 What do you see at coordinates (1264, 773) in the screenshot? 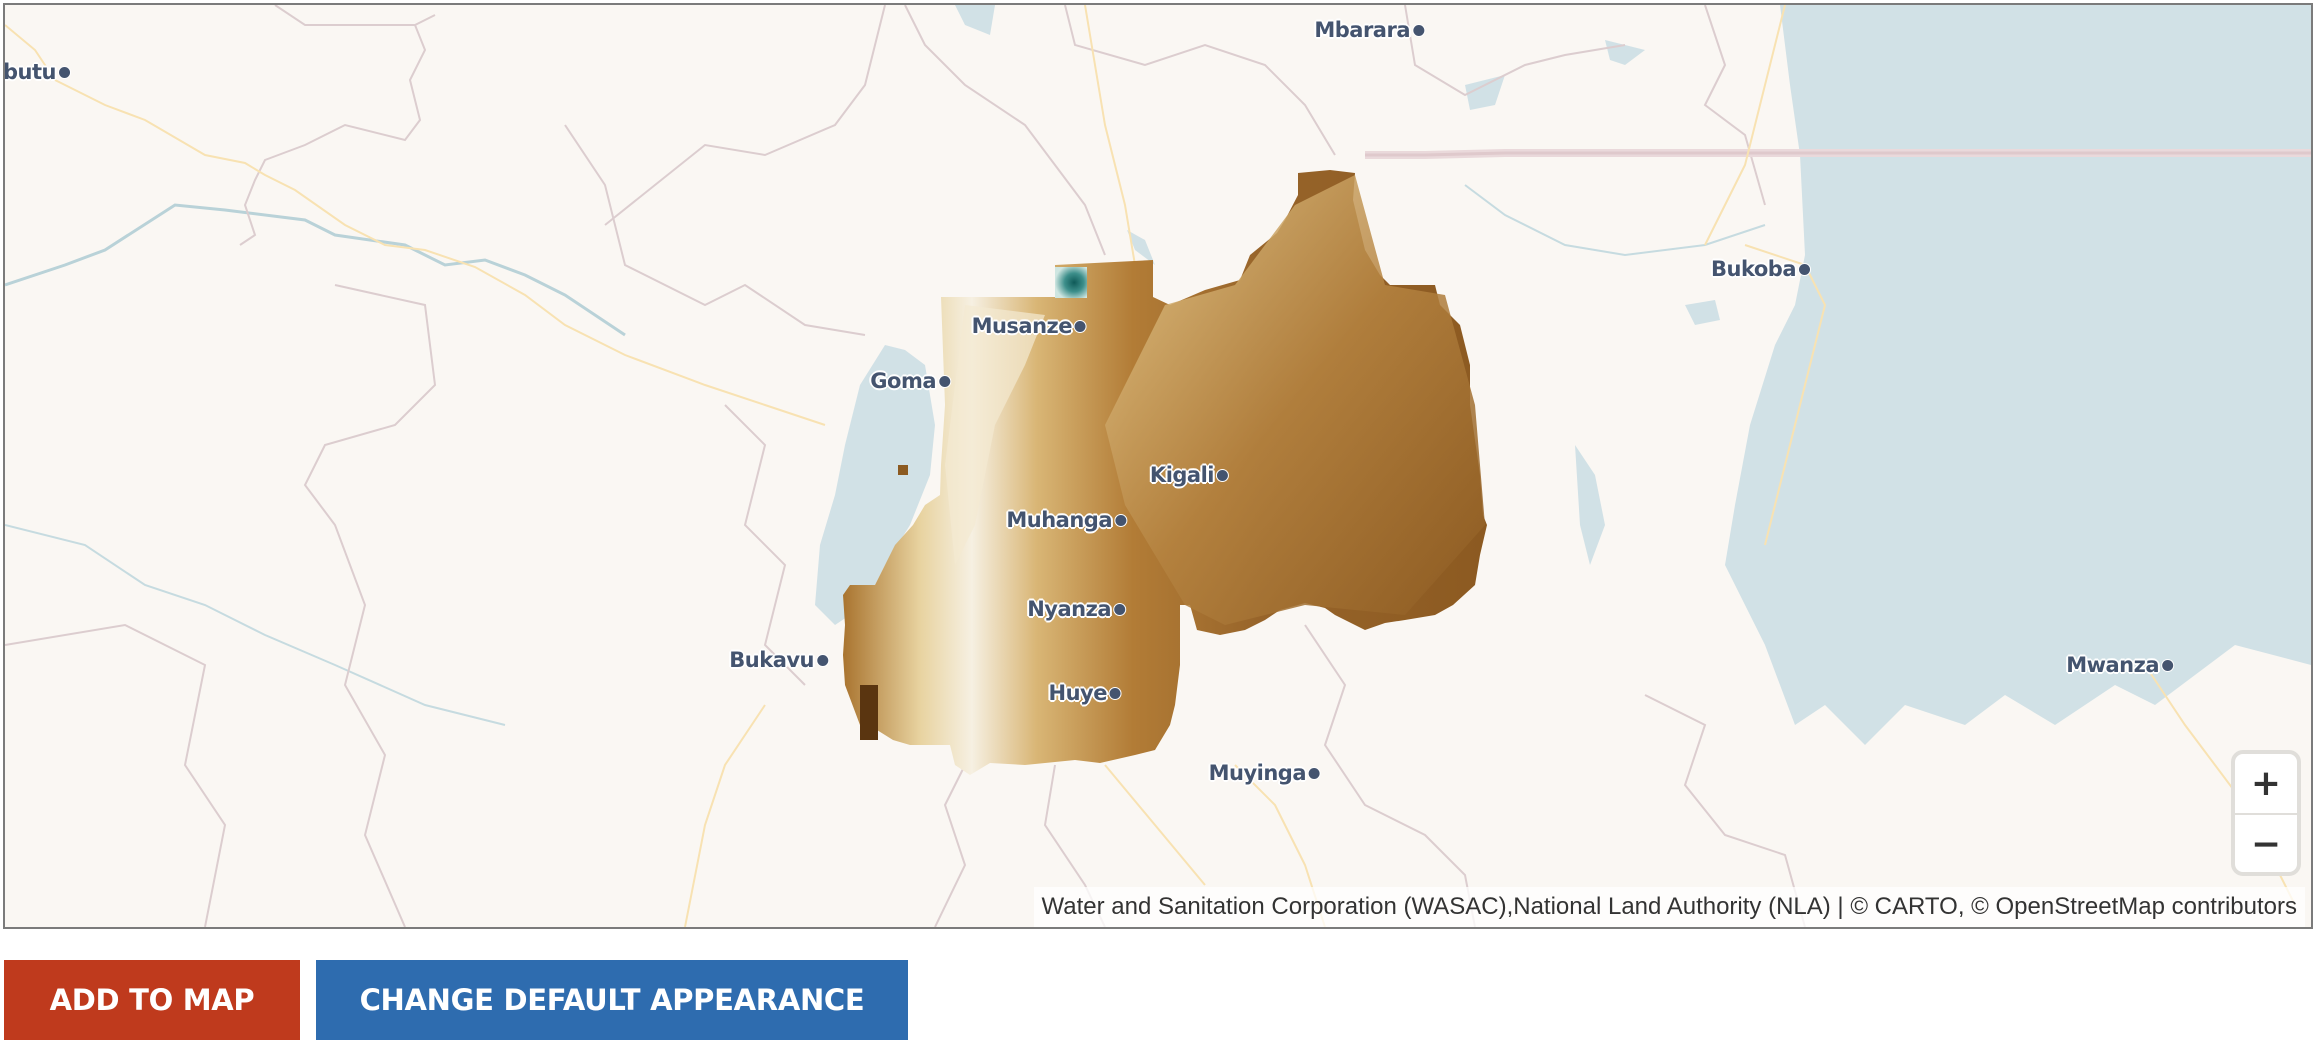
I see `city-label: Muyinga` at bounding box center [1264, 773].